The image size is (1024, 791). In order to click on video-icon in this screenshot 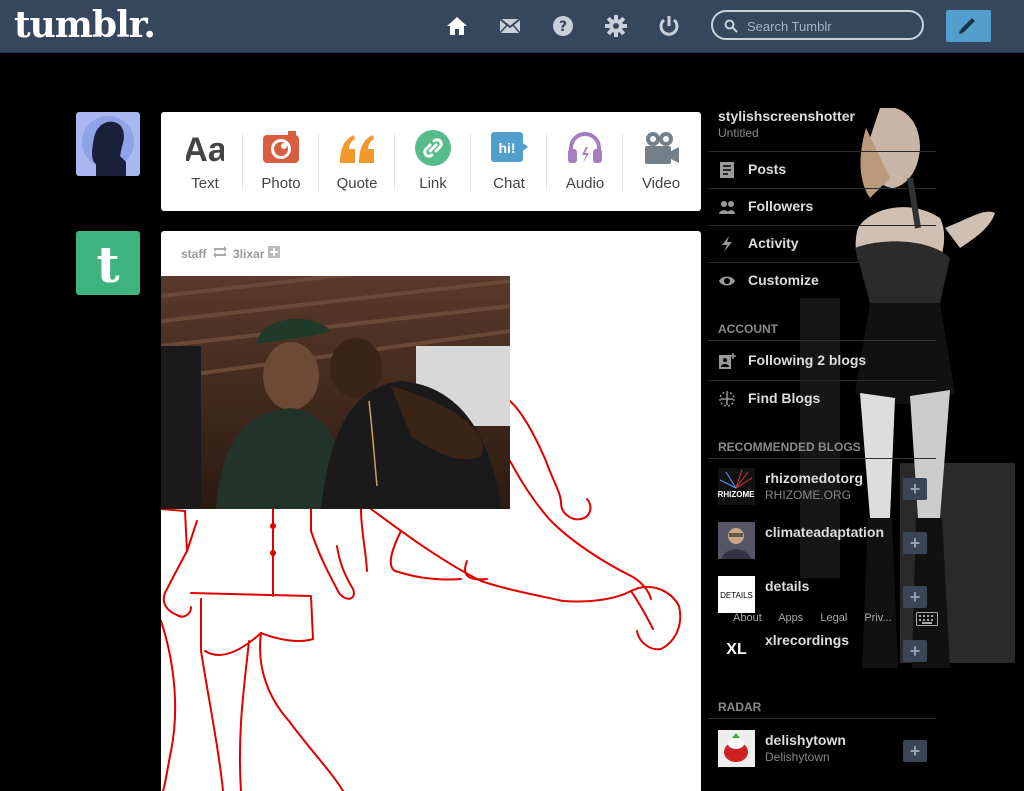, I will do `click(661, 148)`.